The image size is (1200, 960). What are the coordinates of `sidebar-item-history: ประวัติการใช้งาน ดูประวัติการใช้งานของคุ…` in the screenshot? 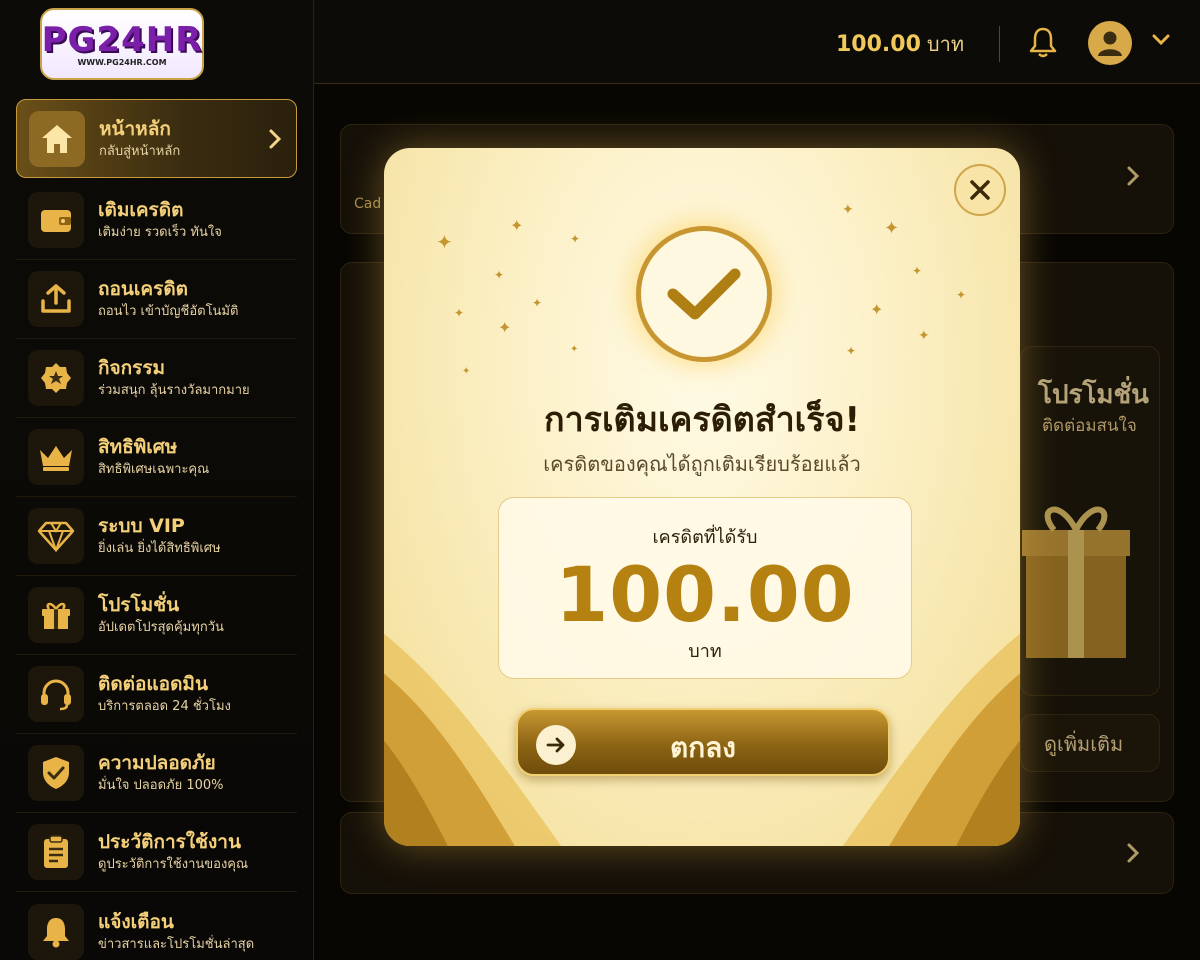 It's located at (156, 852).